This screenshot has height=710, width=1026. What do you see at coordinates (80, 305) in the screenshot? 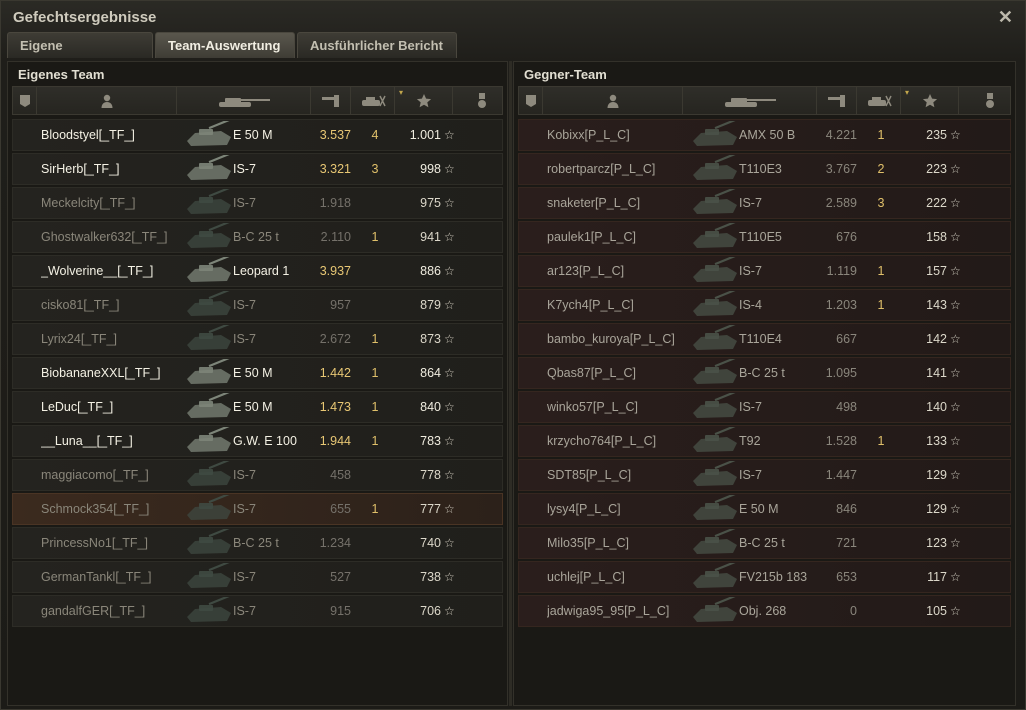
I see `player-name: cisko81[_TF_]` at bounding box center [80, 305].